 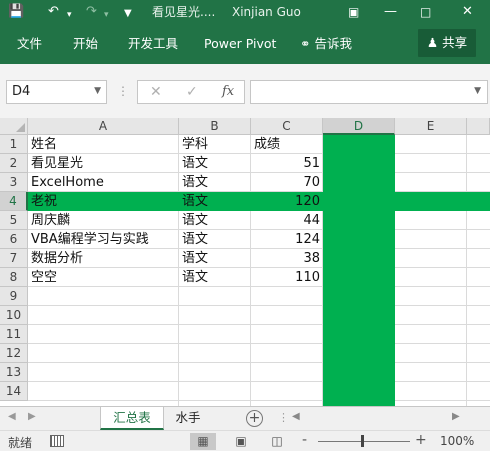 What do you see at coordinates (215, 182) in the screenshot?
I see `cell-b3: 语文` at bounding box center [215, 182].